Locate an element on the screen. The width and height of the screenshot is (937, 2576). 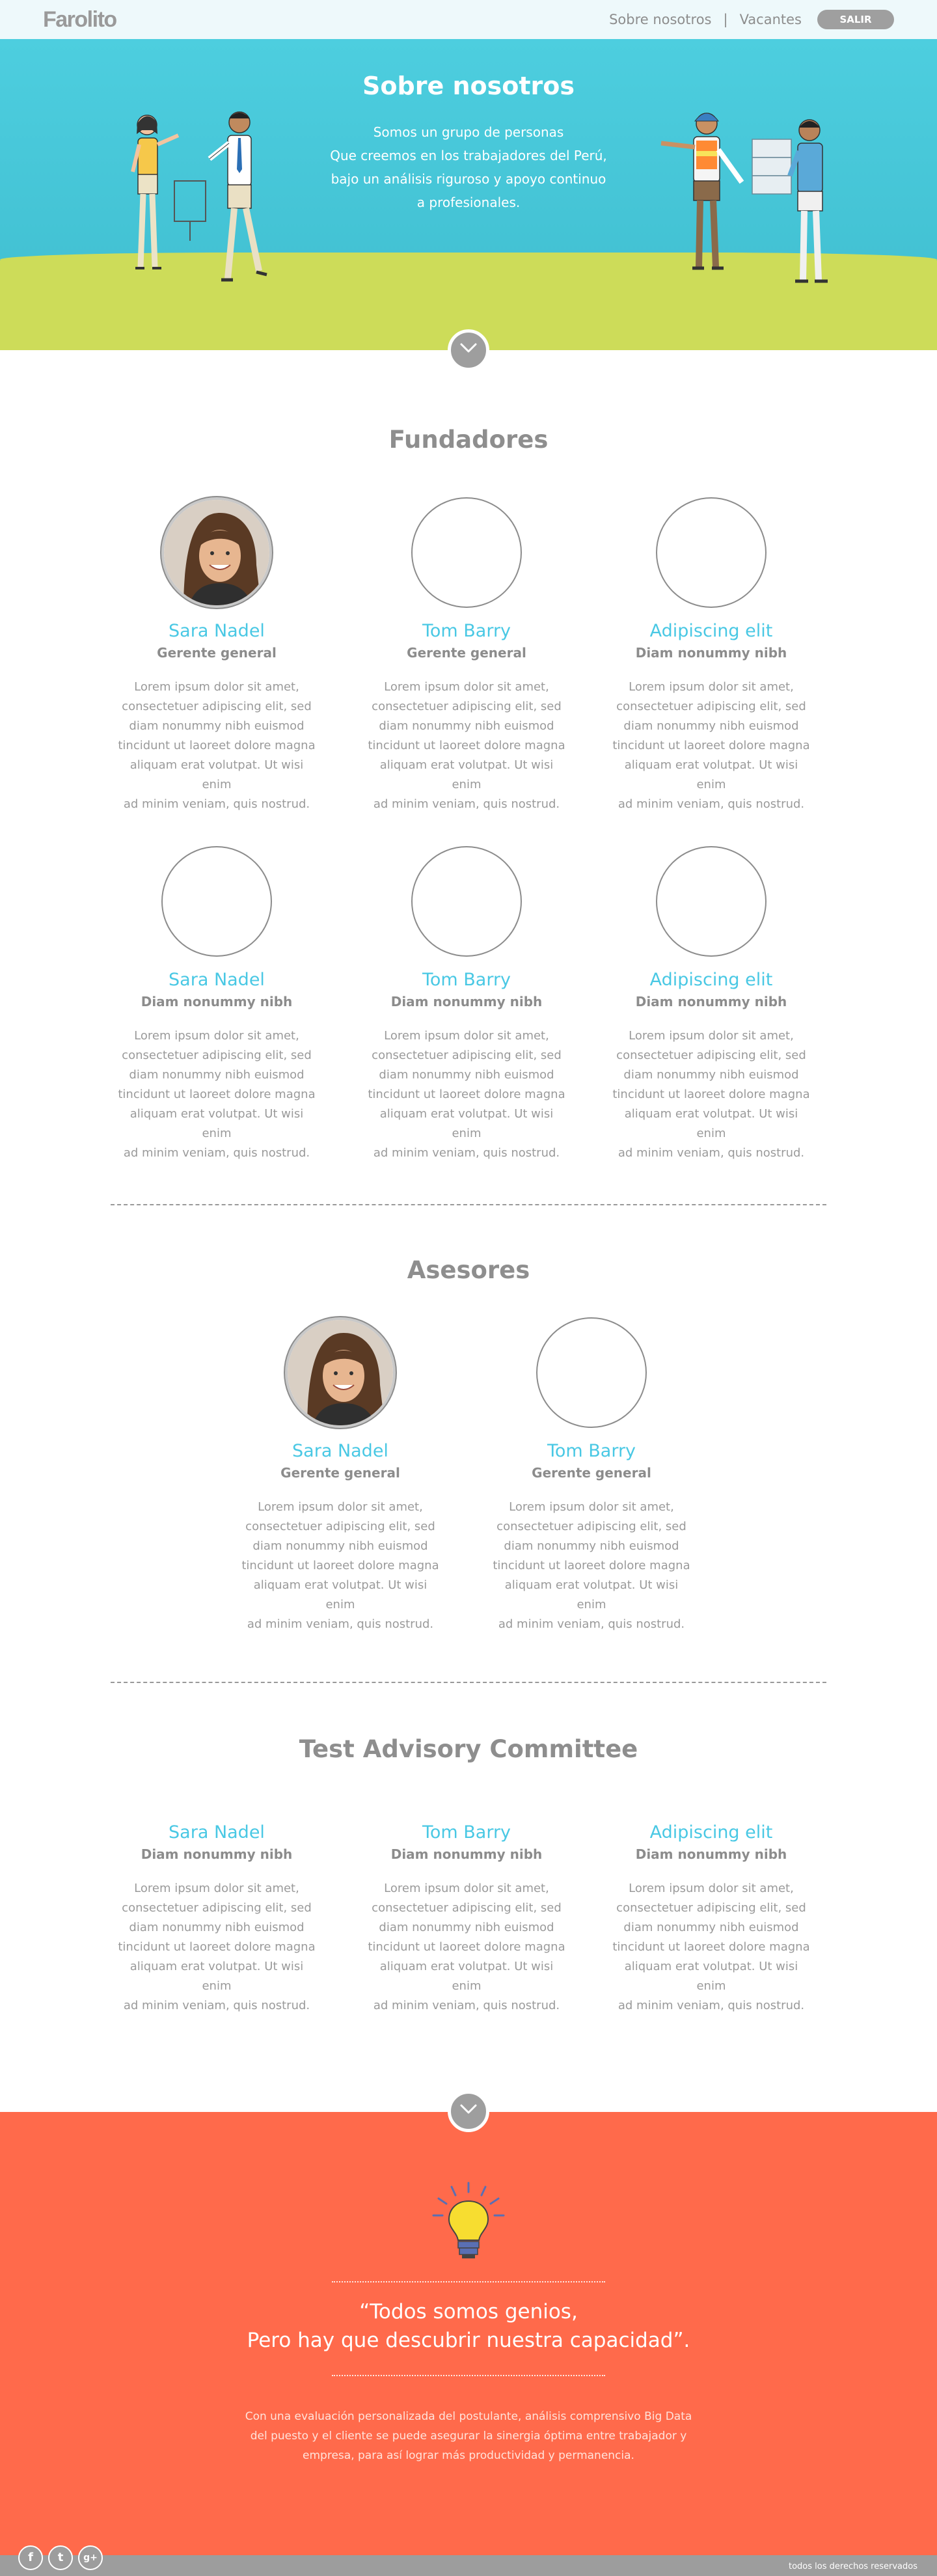
hero-line: a profesionales. is located at coordinates (468, 203).